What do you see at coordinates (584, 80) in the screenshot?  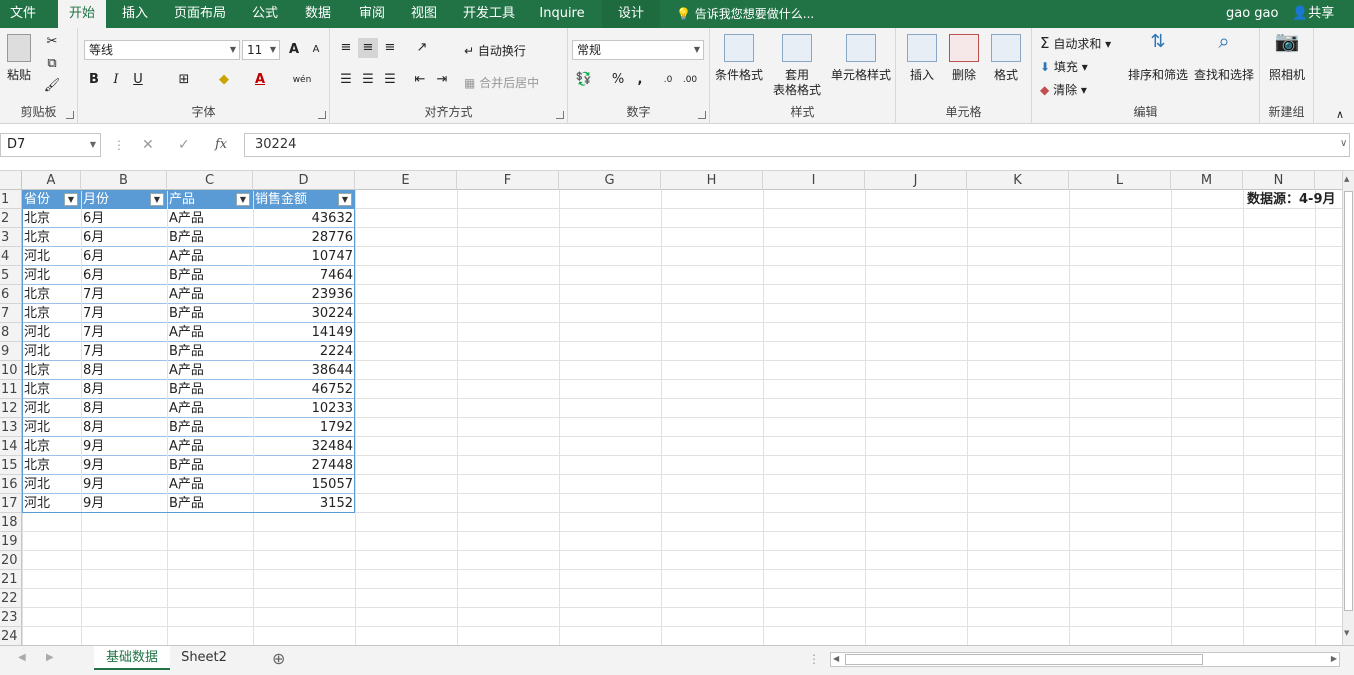 I see `currency-icon: 💱` at bounding box center [584, 80].